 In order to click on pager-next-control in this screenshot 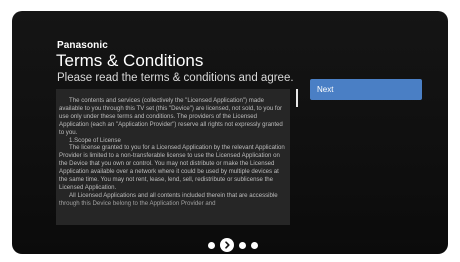, I will do `click(227, 245)`.